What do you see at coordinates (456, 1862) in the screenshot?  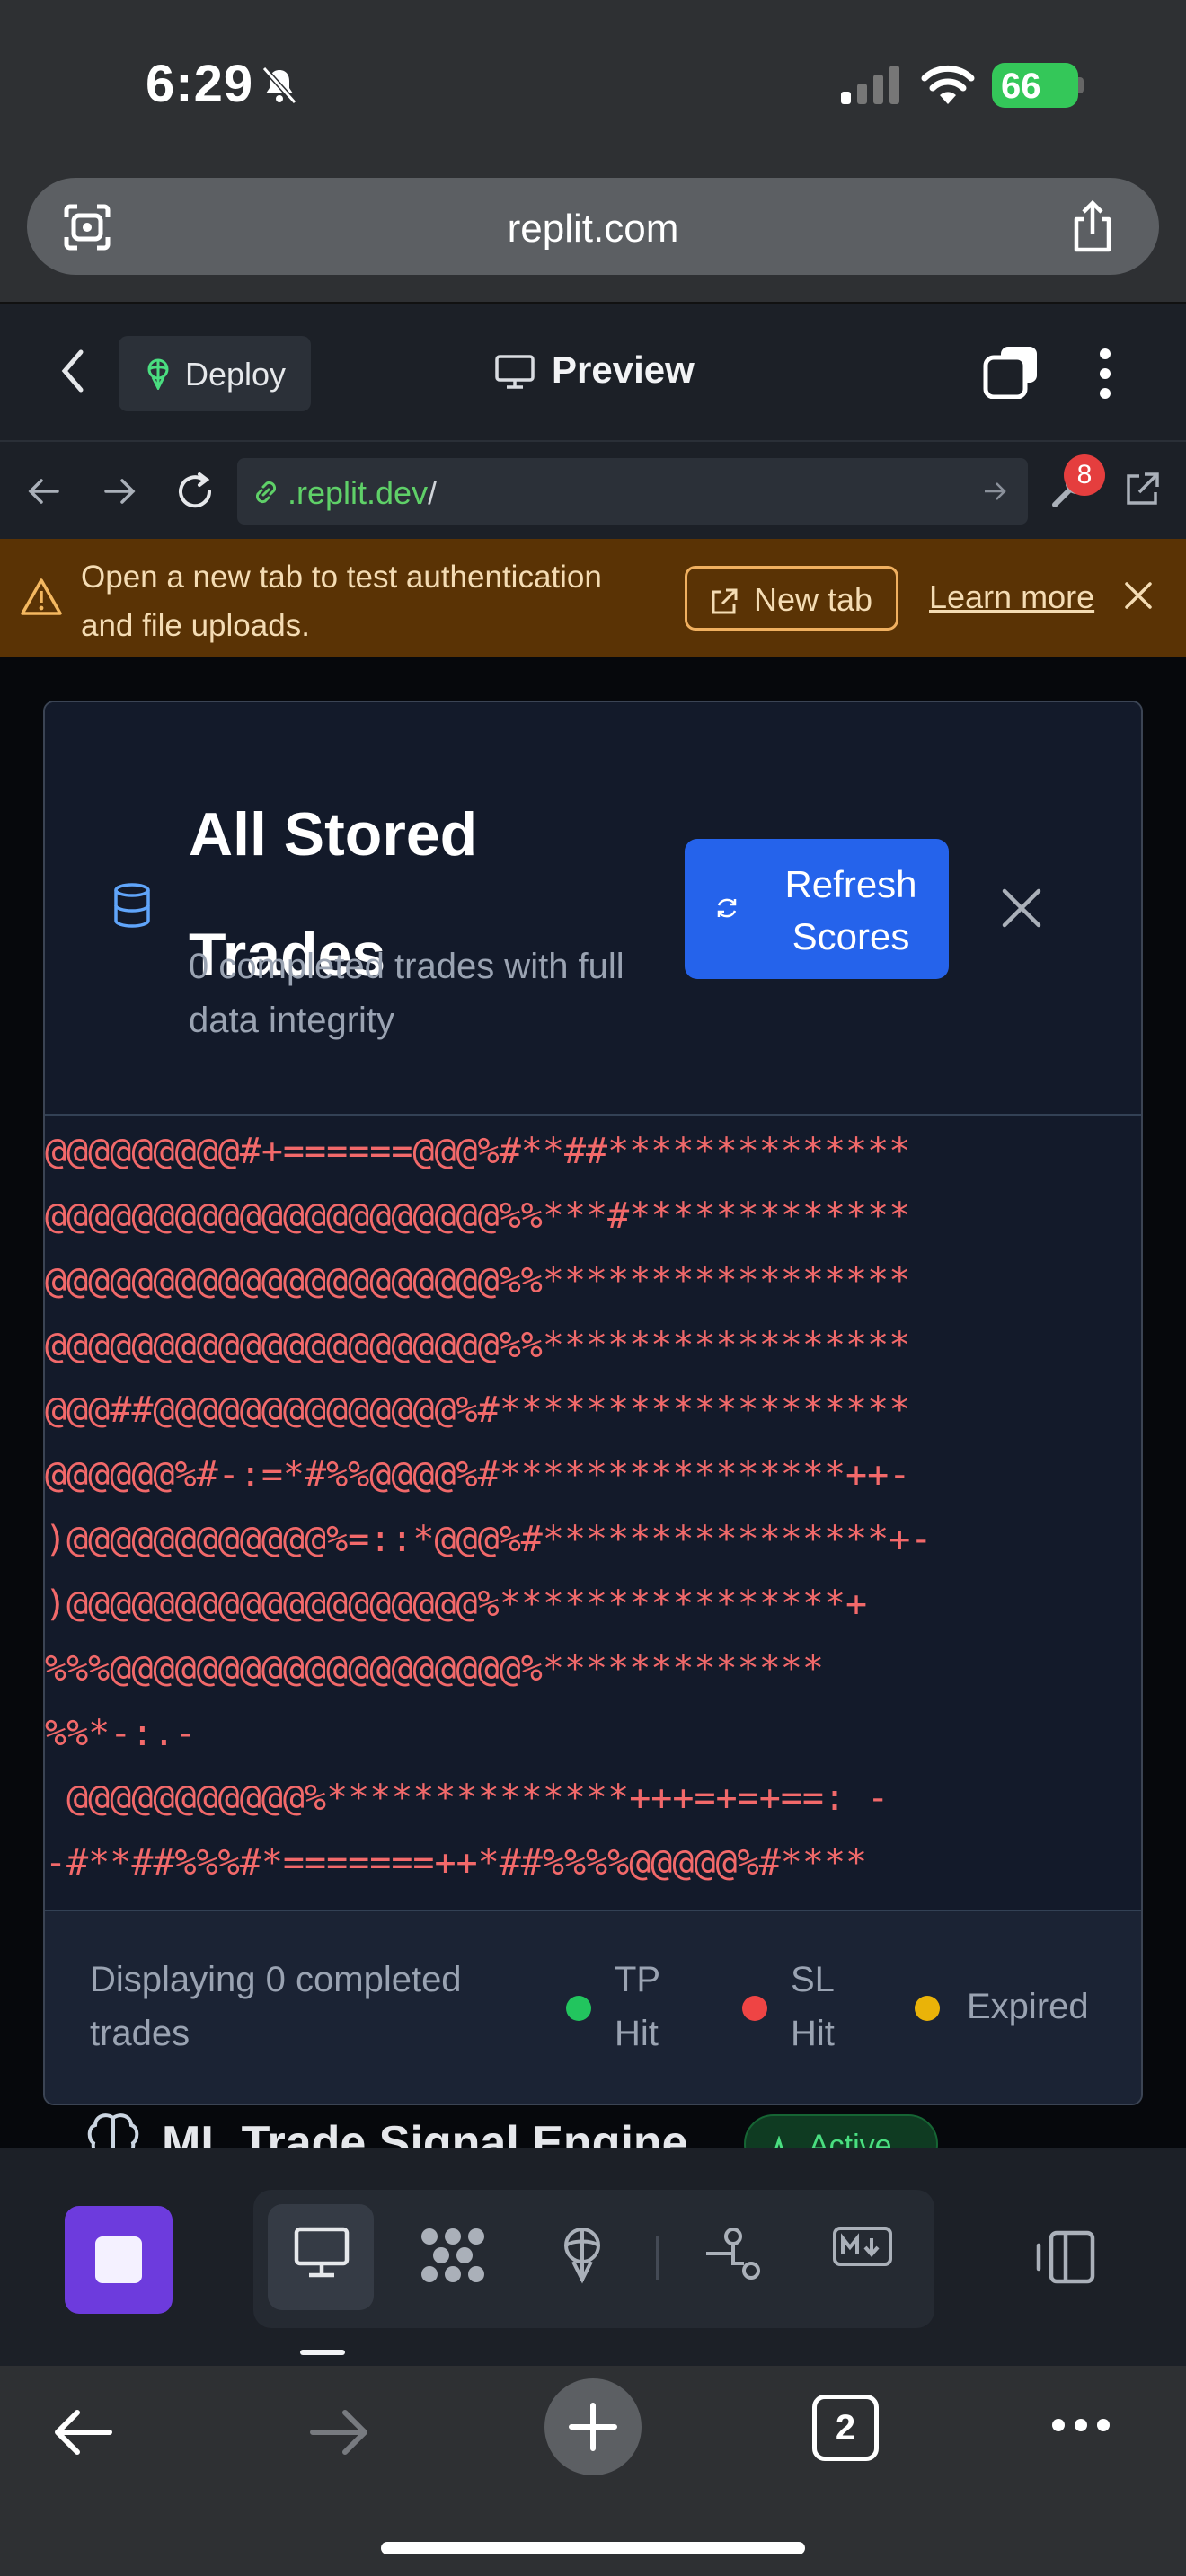 I see `ascii-line: -#**##%%%#*=======++*##%%%%@@@@@%#****` at bounding box center [456, 1862].